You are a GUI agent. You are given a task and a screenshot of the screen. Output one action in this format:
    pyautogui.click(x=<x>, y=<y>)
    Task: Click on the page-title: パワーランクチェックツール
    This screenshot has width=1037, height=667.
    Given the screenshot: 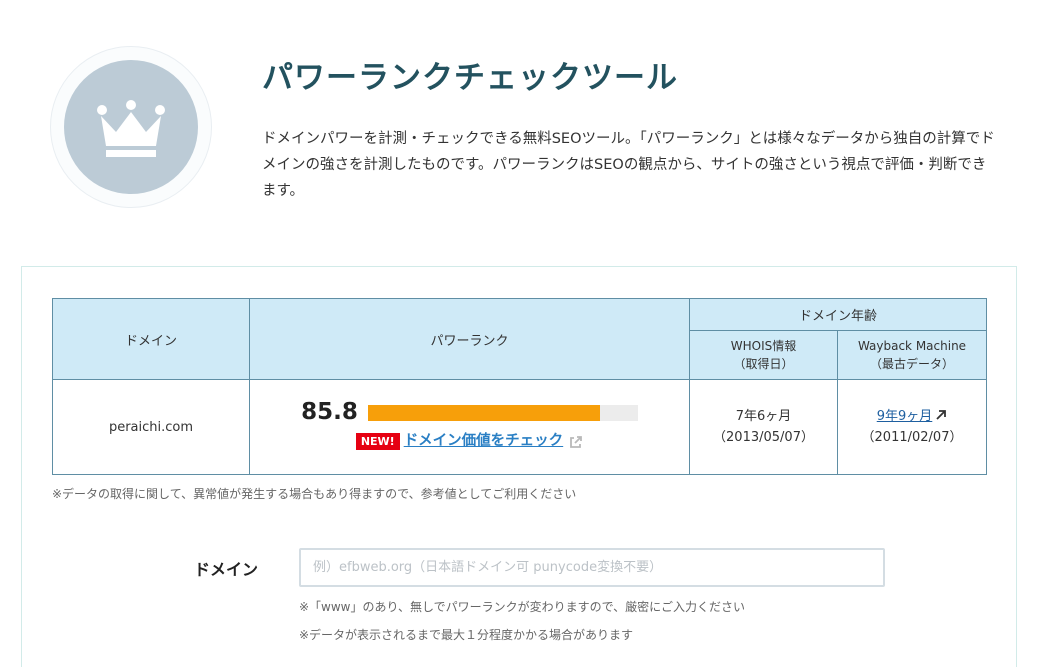 What is the action you would take?
    pyautogui.click(x=470, y=78)
    